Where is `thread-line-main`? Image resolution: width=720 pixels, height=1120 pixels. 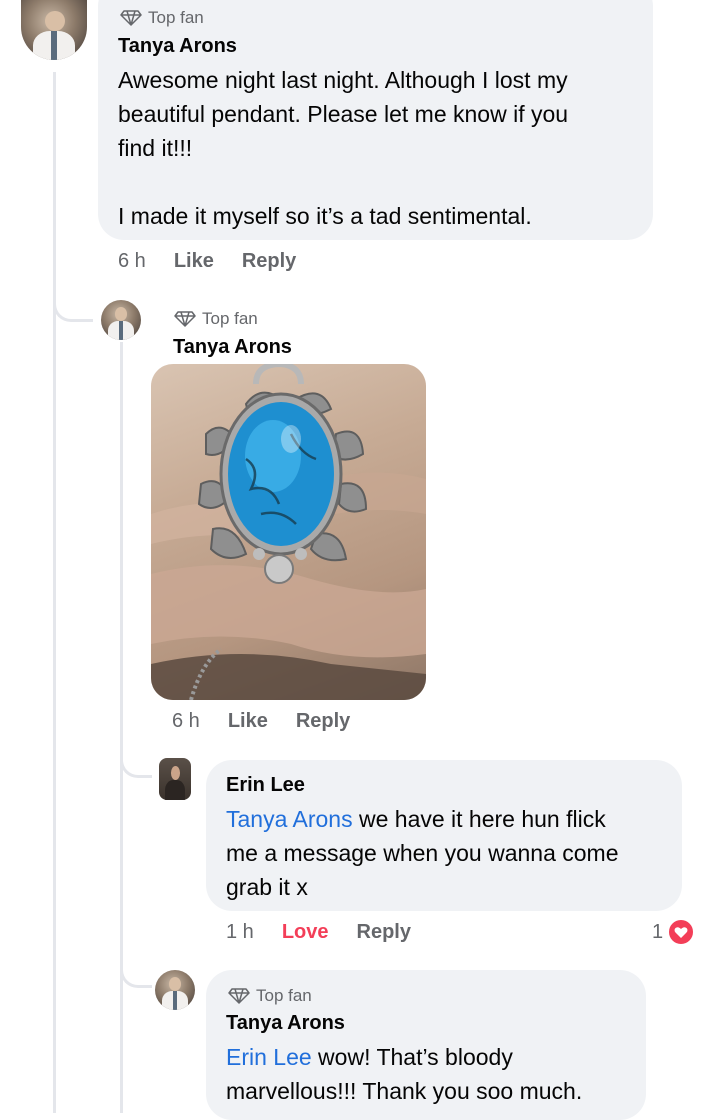 thread-line-main is located at coordinates (54, 592).